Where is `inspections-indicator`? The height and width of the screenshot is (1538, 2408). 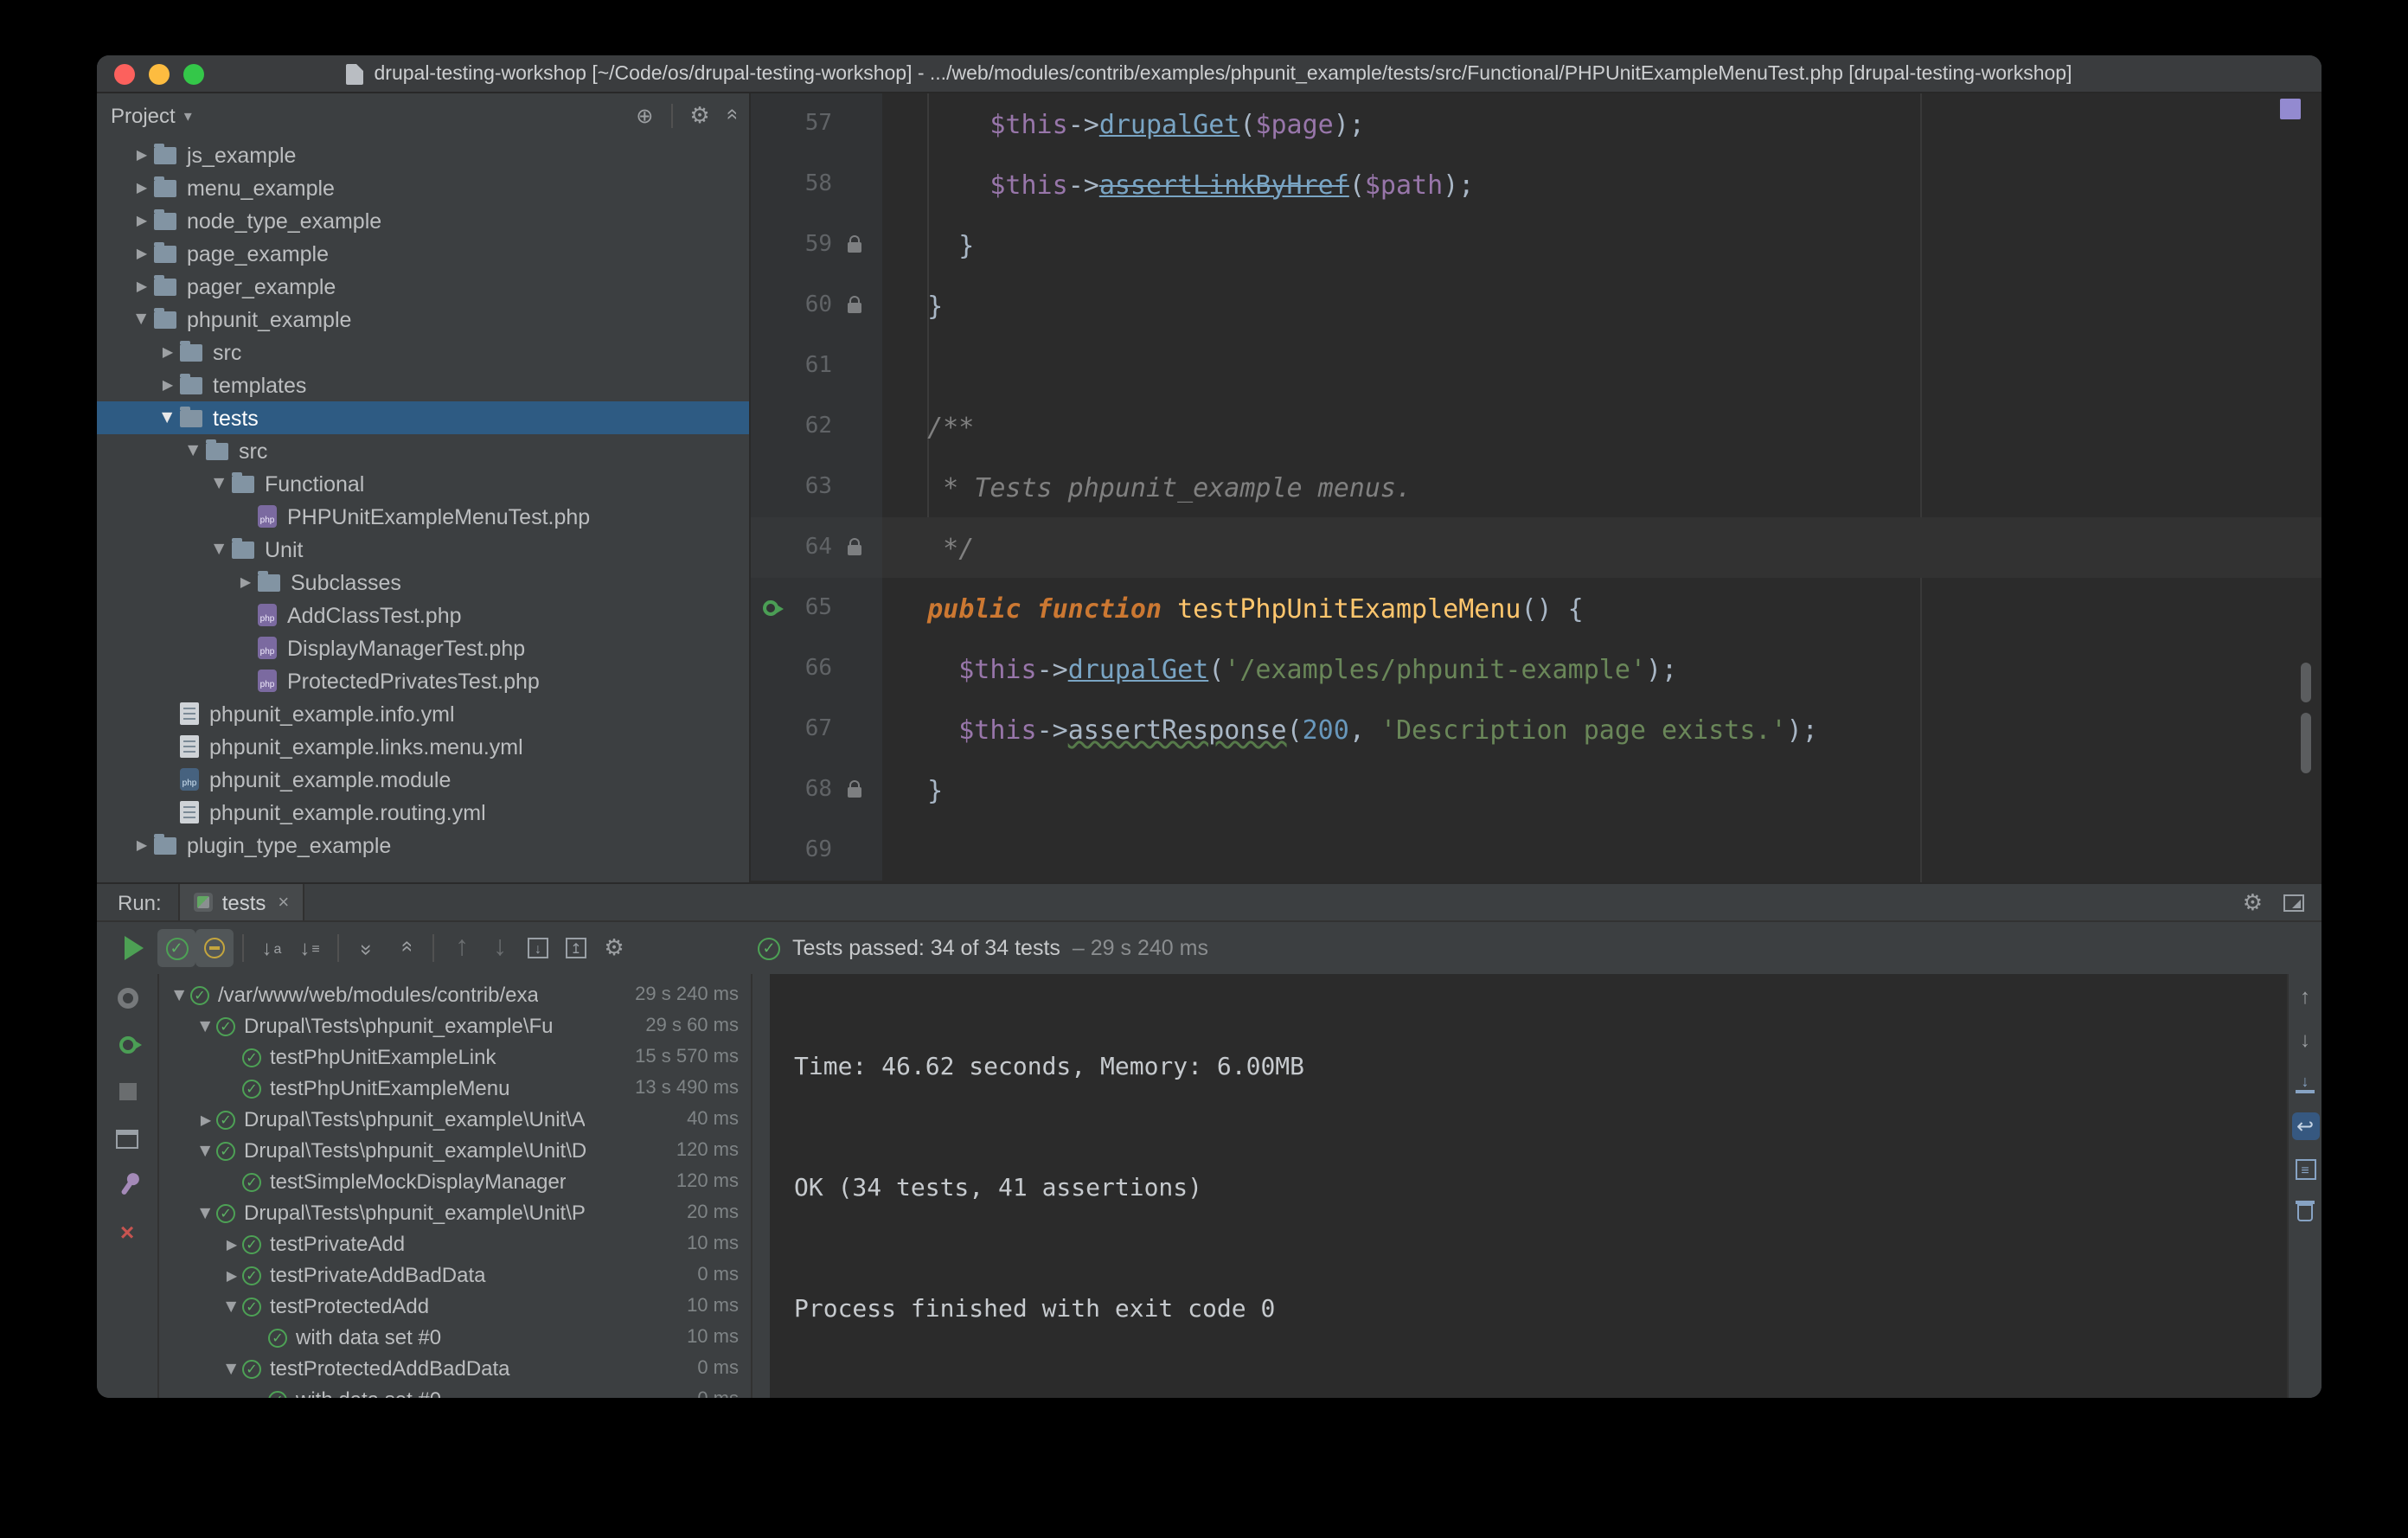
inspections-indicator is located at coordinates (2290, 109).